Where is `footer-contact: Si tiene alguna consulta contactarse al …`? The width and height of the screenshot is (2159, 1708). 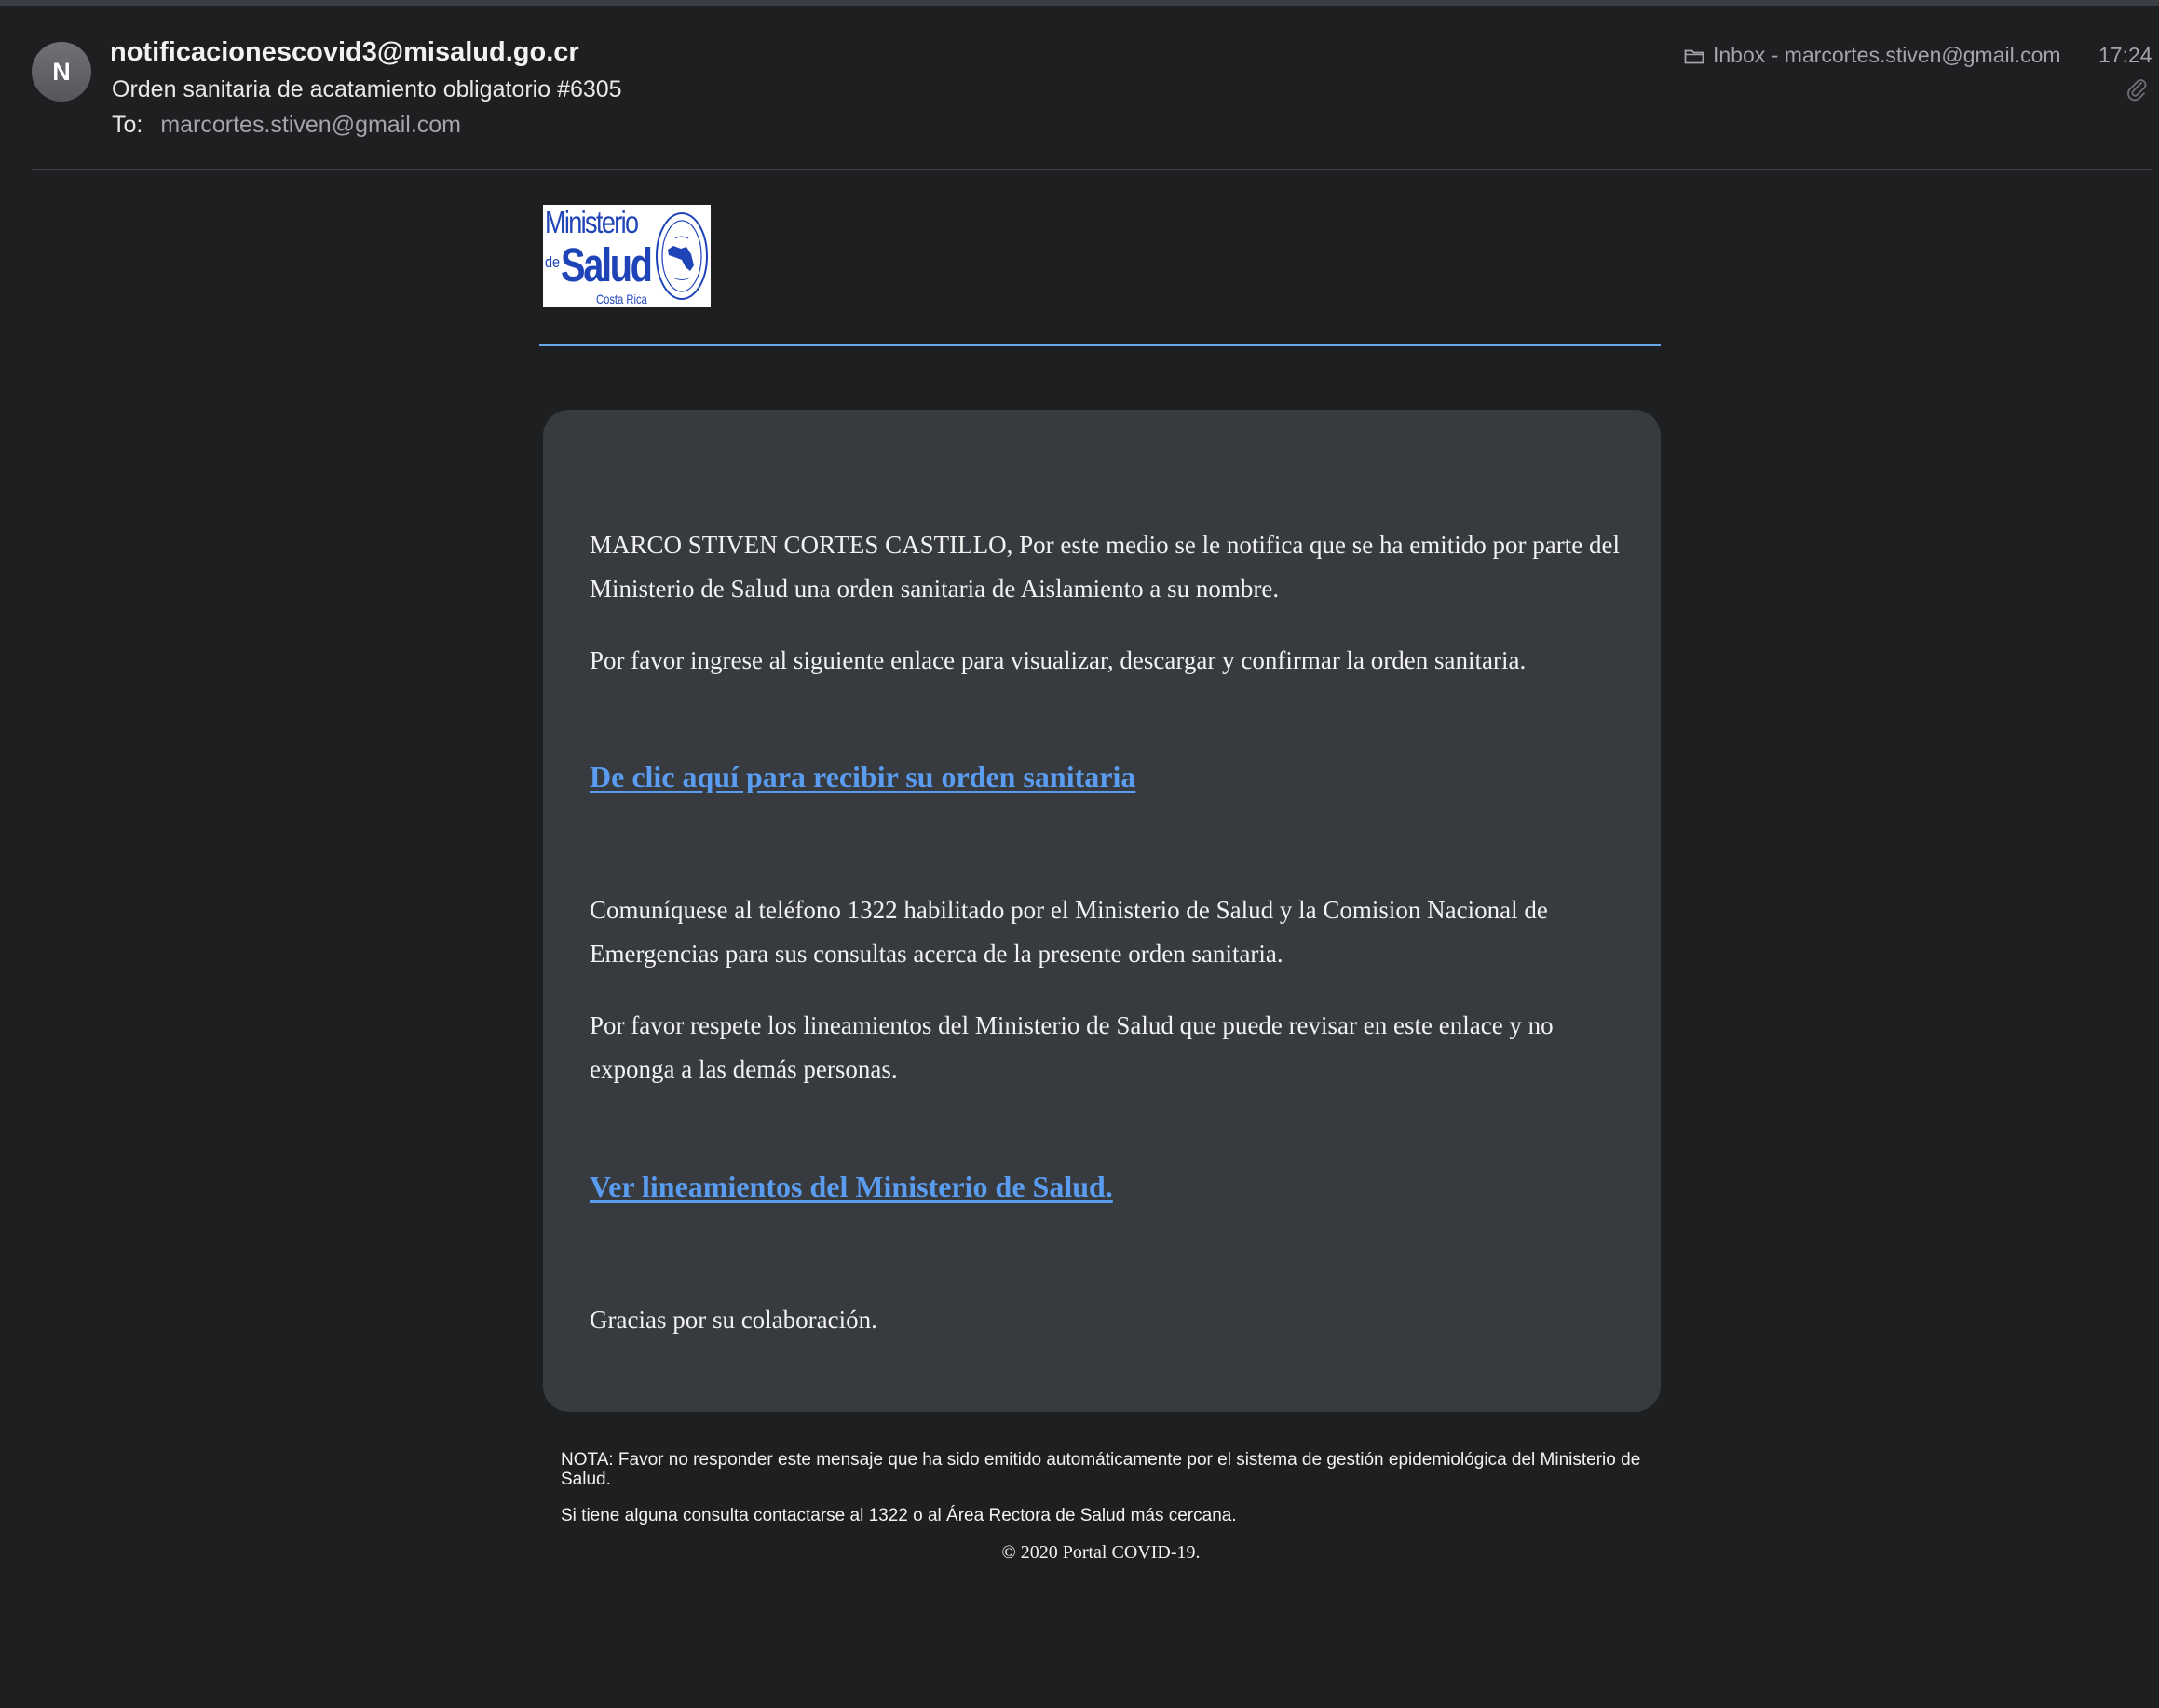 footer-contact: Si tiene alguna consulta contactarse al … is located at coordinates (899, 1515).